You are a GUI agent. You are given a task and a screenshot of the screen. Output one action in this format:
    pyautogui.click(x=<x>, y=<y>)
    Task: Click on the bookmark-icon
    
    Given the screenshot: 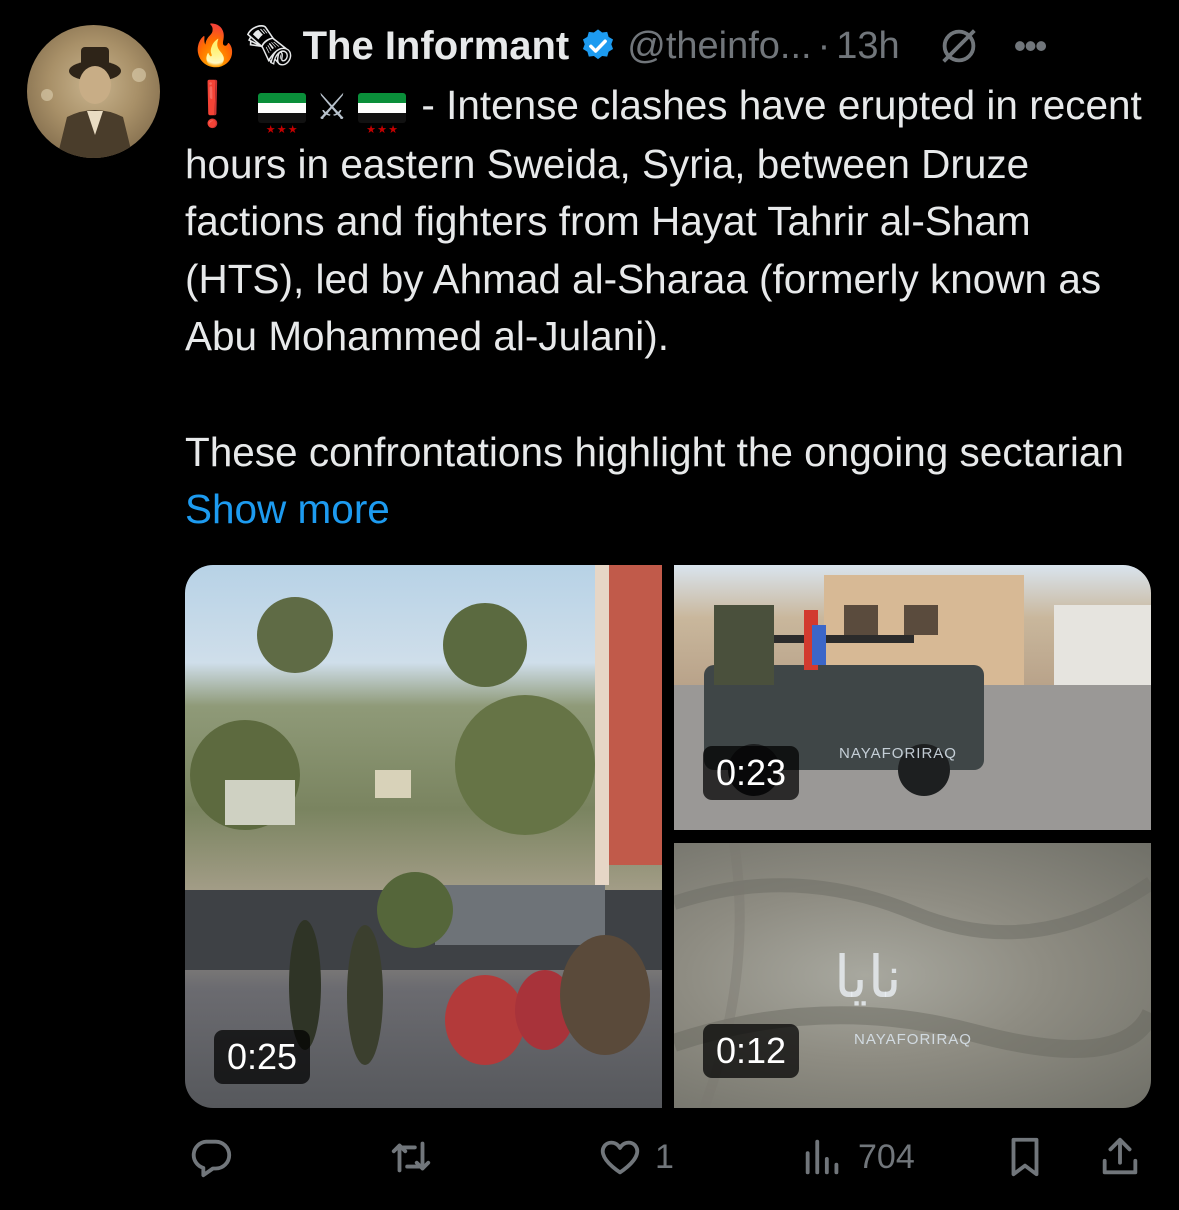 What is the action you would take?
    pyautogui.click(x=1025, y=1157)
    